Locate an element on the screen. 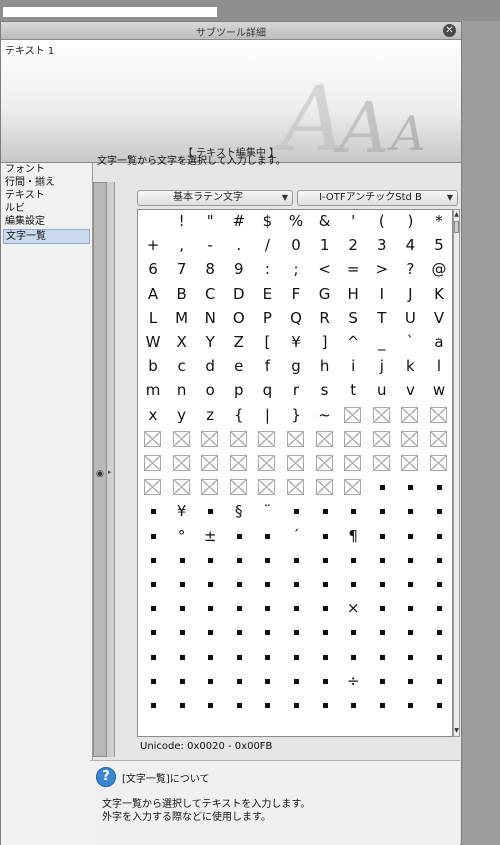  sidebar-item-ruby: ルビ is located at coordinates (46, 208).